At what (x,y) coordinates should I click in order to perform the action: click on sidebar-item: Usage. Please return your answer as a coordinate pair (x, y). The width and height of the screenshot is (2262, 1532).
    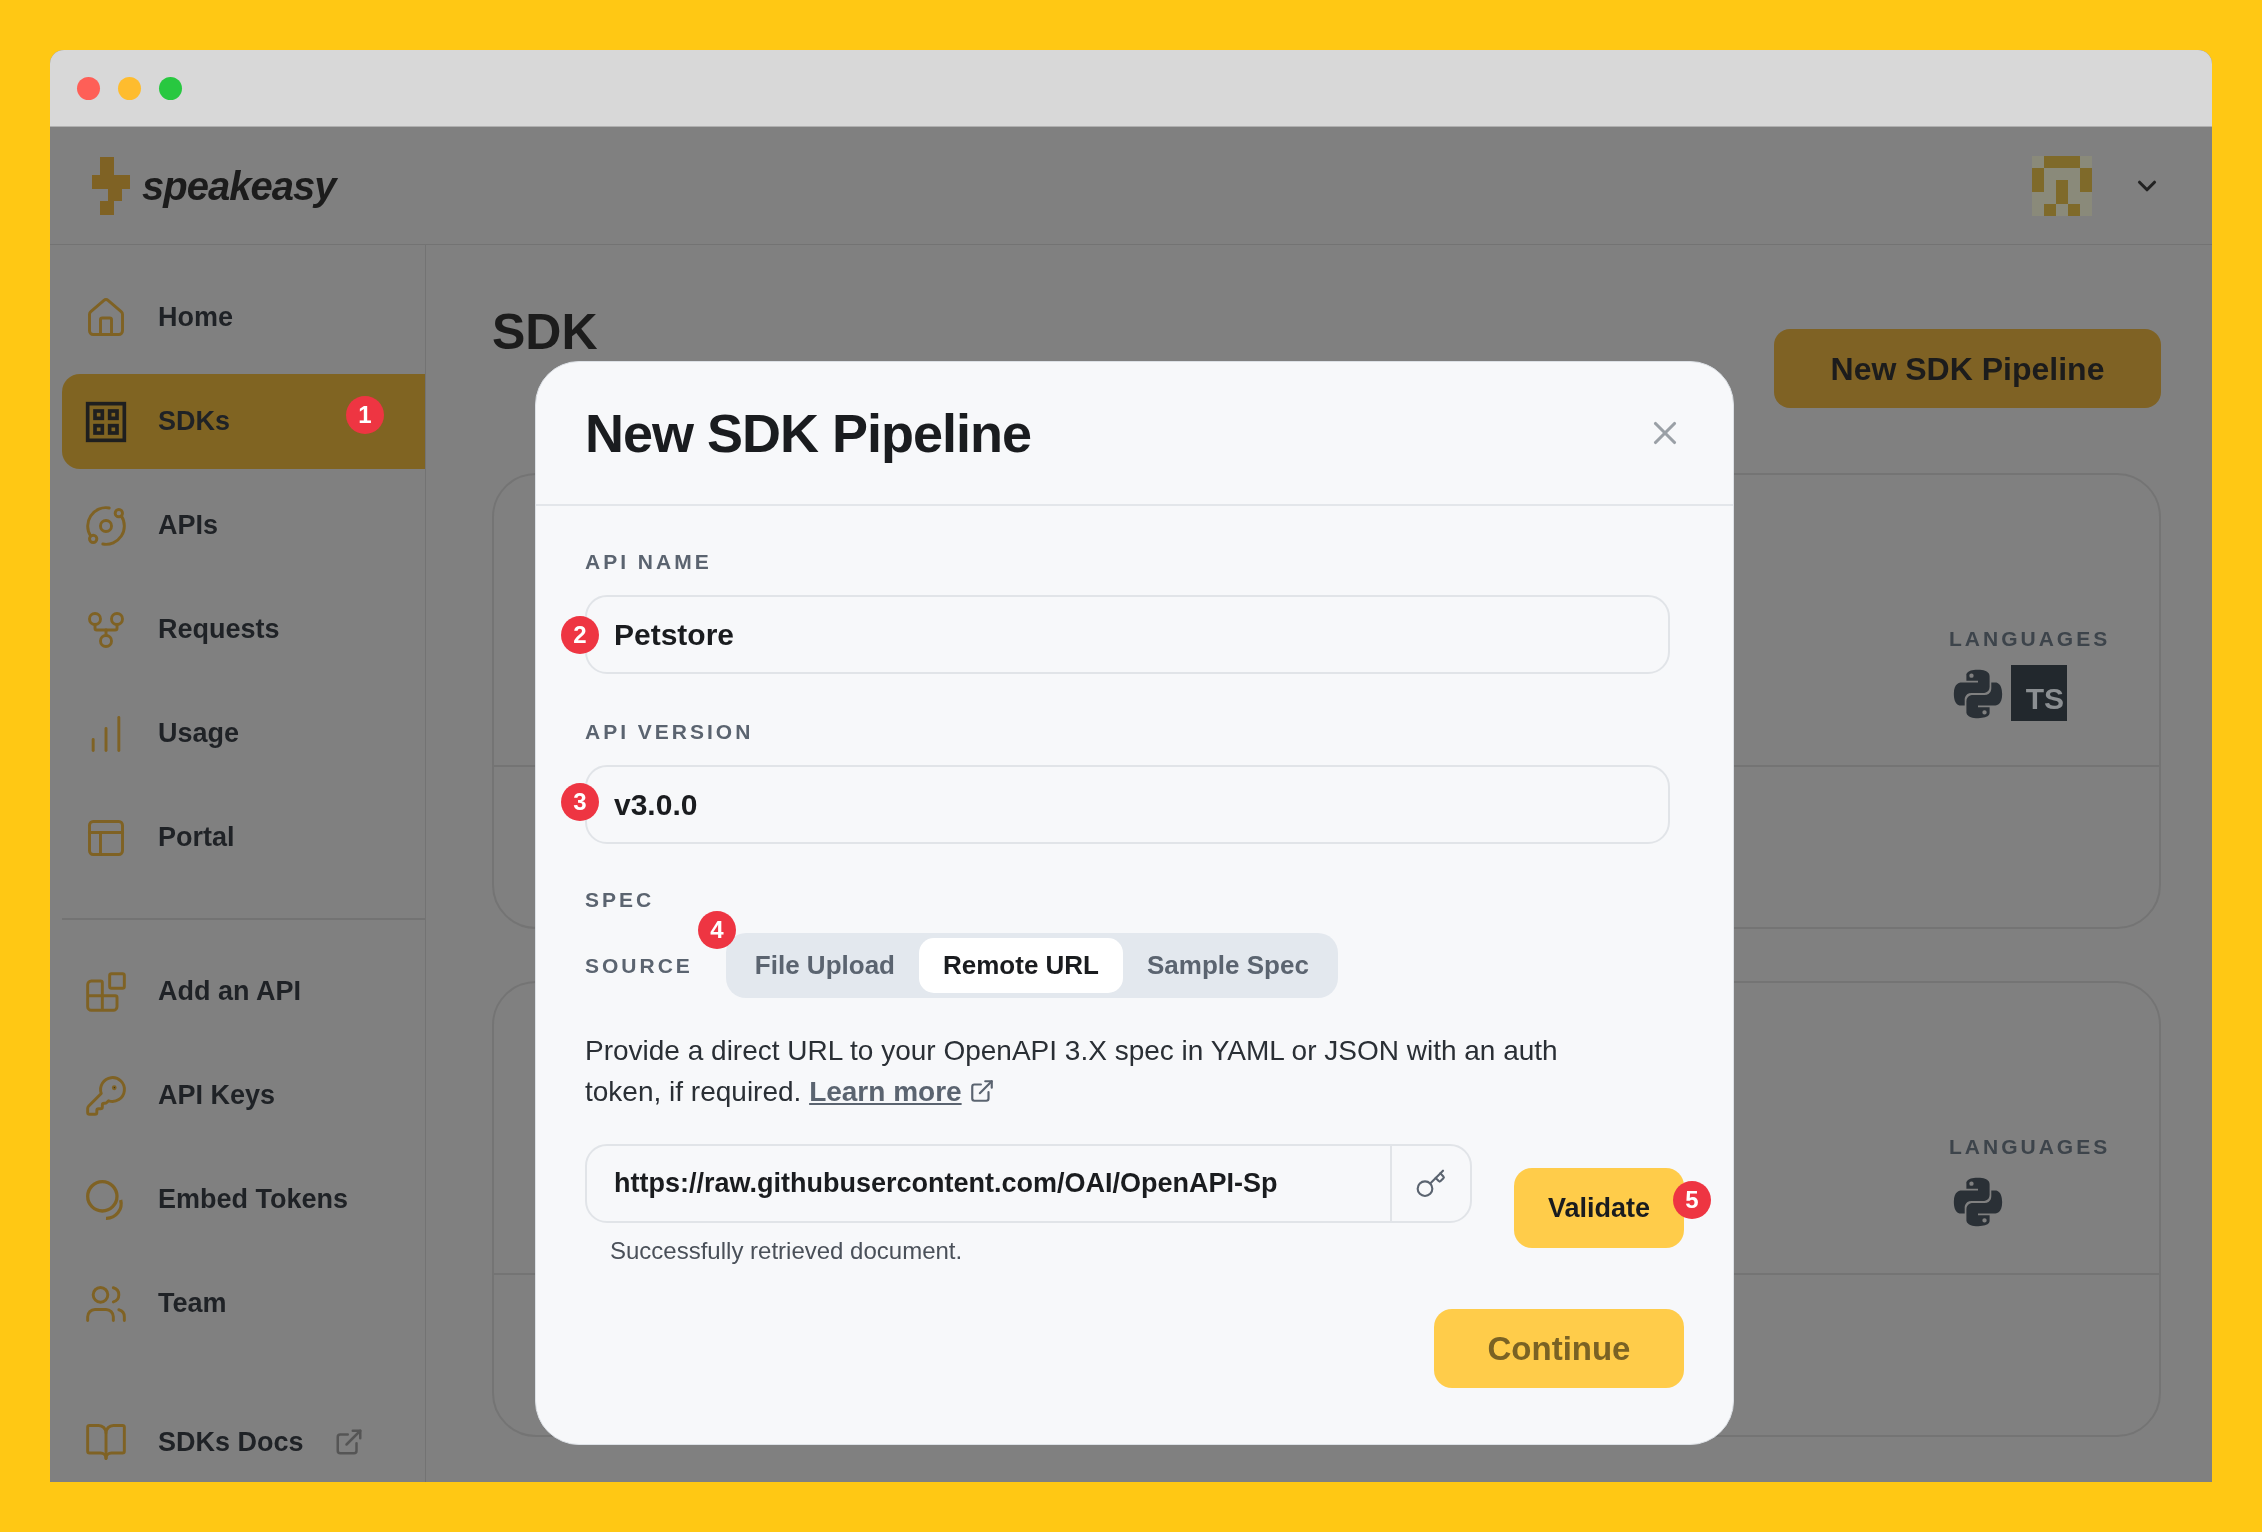
    Looking at the image, I should click on (199, 733).